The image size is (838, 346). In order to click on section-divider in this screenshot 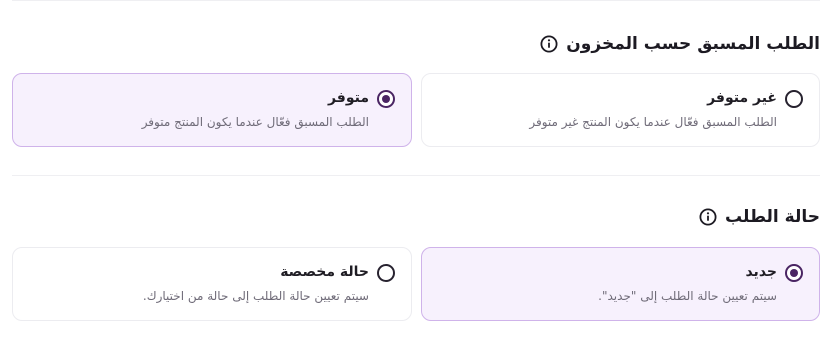, I will do `click(416, 175)`.